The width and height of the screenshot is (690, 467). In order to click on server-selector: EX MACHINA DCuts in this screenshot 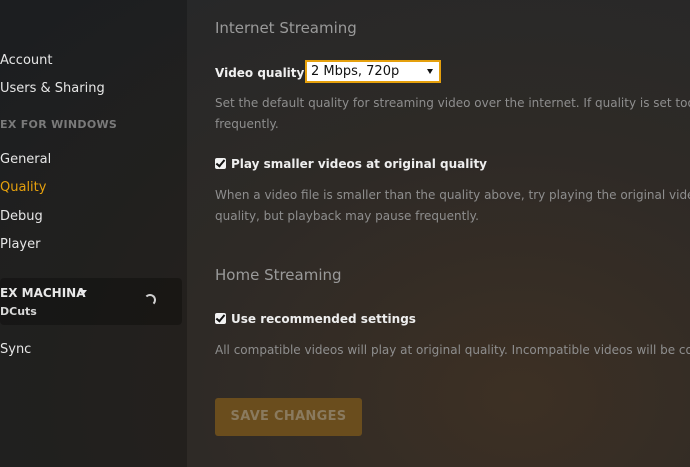, I will do `click(91, 301)`.